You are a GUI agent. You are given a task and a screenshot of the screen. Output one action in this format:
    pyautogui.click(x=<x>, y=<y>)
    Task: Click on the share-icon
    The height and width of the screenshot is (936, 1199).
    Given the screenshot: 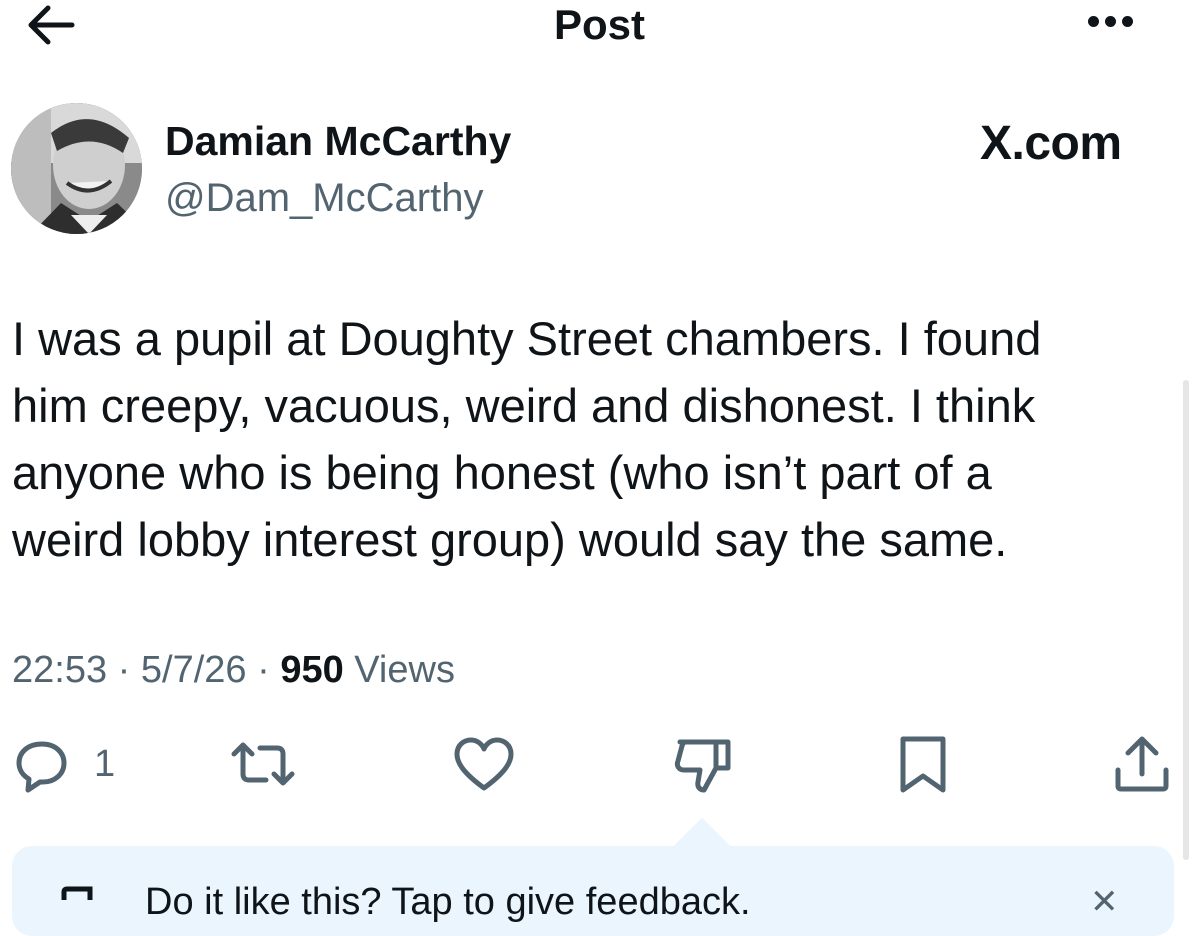 What is the action you would take?
    pyautogui.click(x=1142, y=764)
    